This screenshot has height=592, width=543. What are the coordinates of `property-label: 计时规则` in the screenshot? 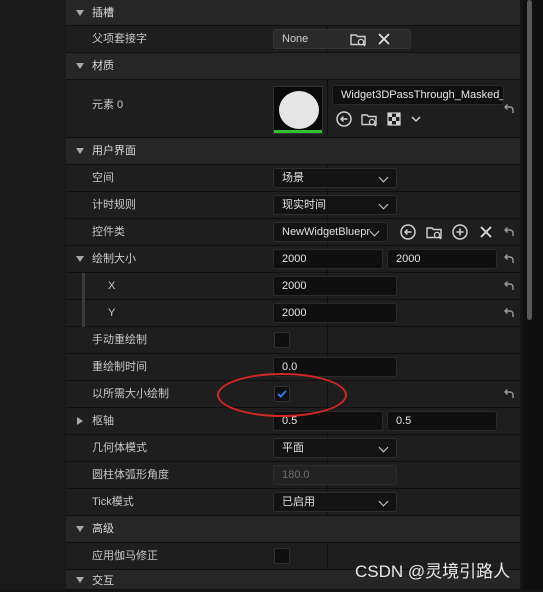 It's located at (114, 205).